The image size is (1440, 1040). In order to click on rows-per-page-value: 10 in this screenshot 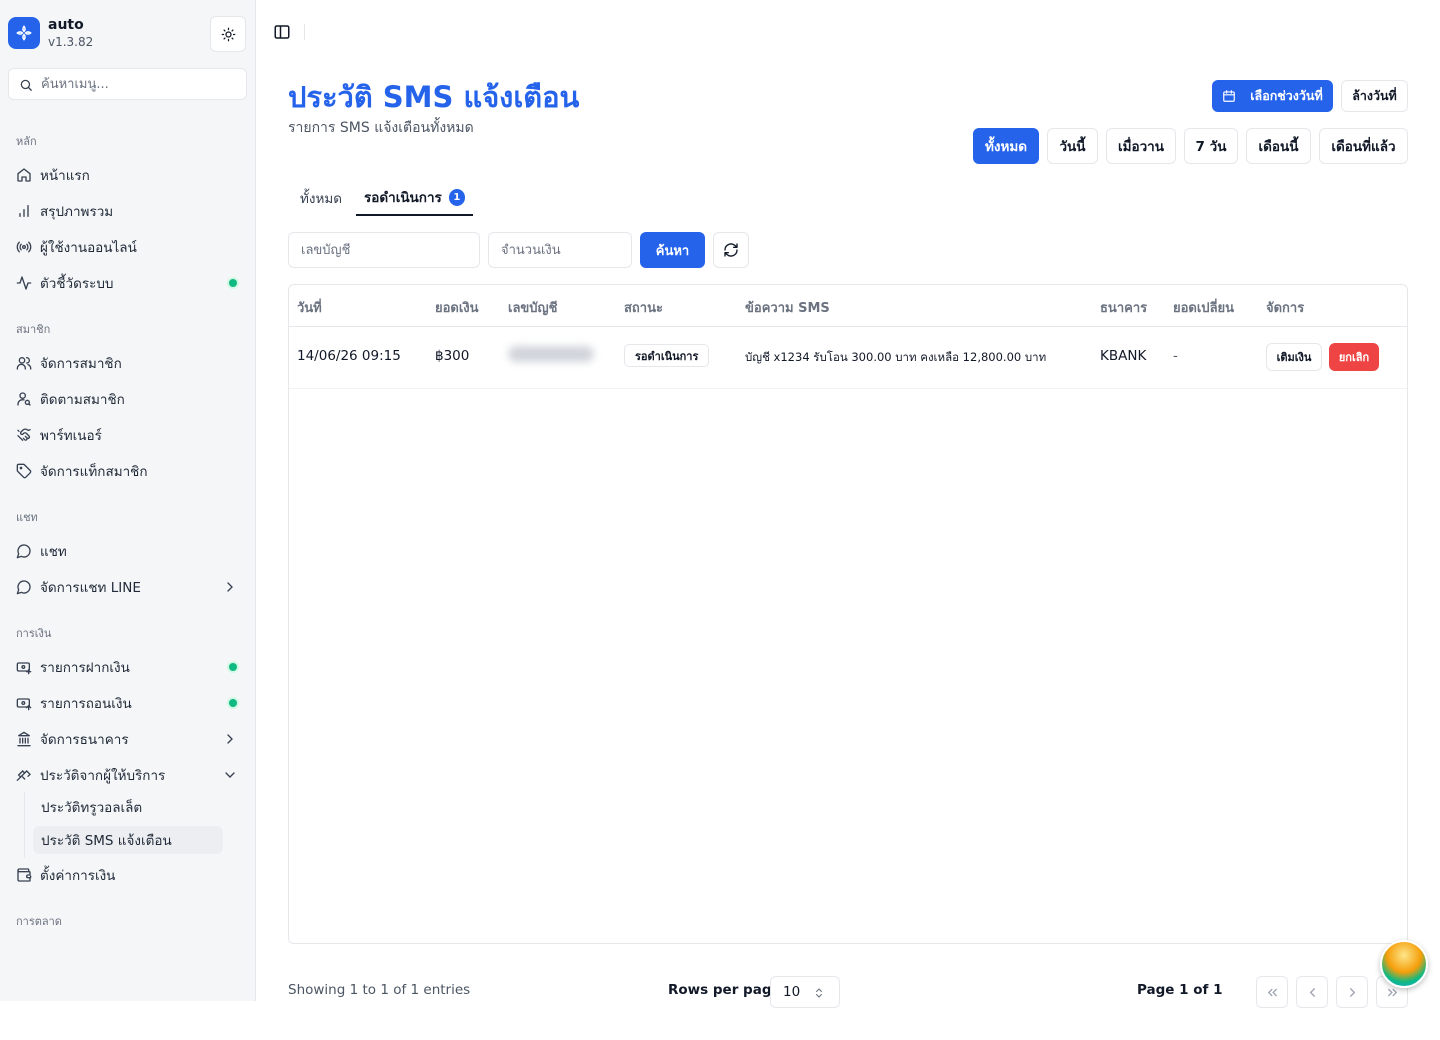, I will do `click(792, 992)`.